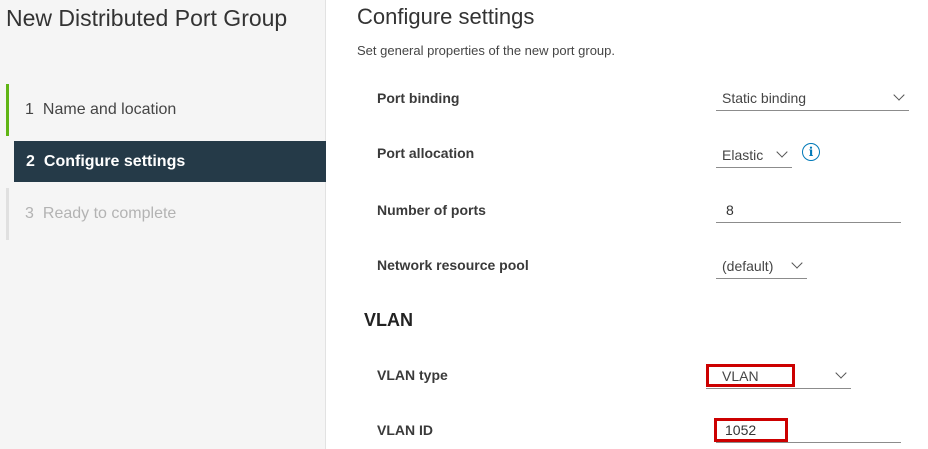 This screenshot has height=449, width=928. I want to click on network-resource-pool-label: Network resource pool, so click(453, 265).